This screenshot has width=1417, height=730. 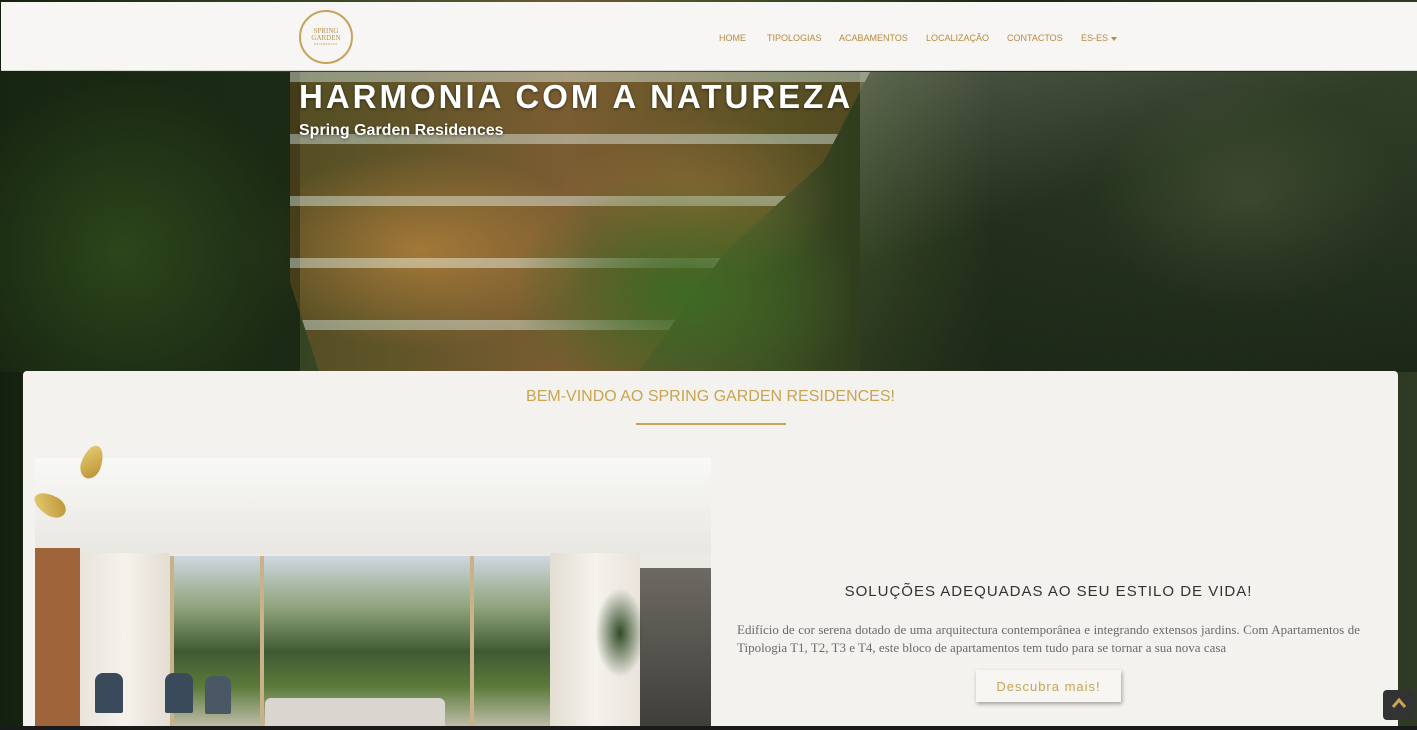 I want to click on caret-down-icon, so click(x=1114, y=38).